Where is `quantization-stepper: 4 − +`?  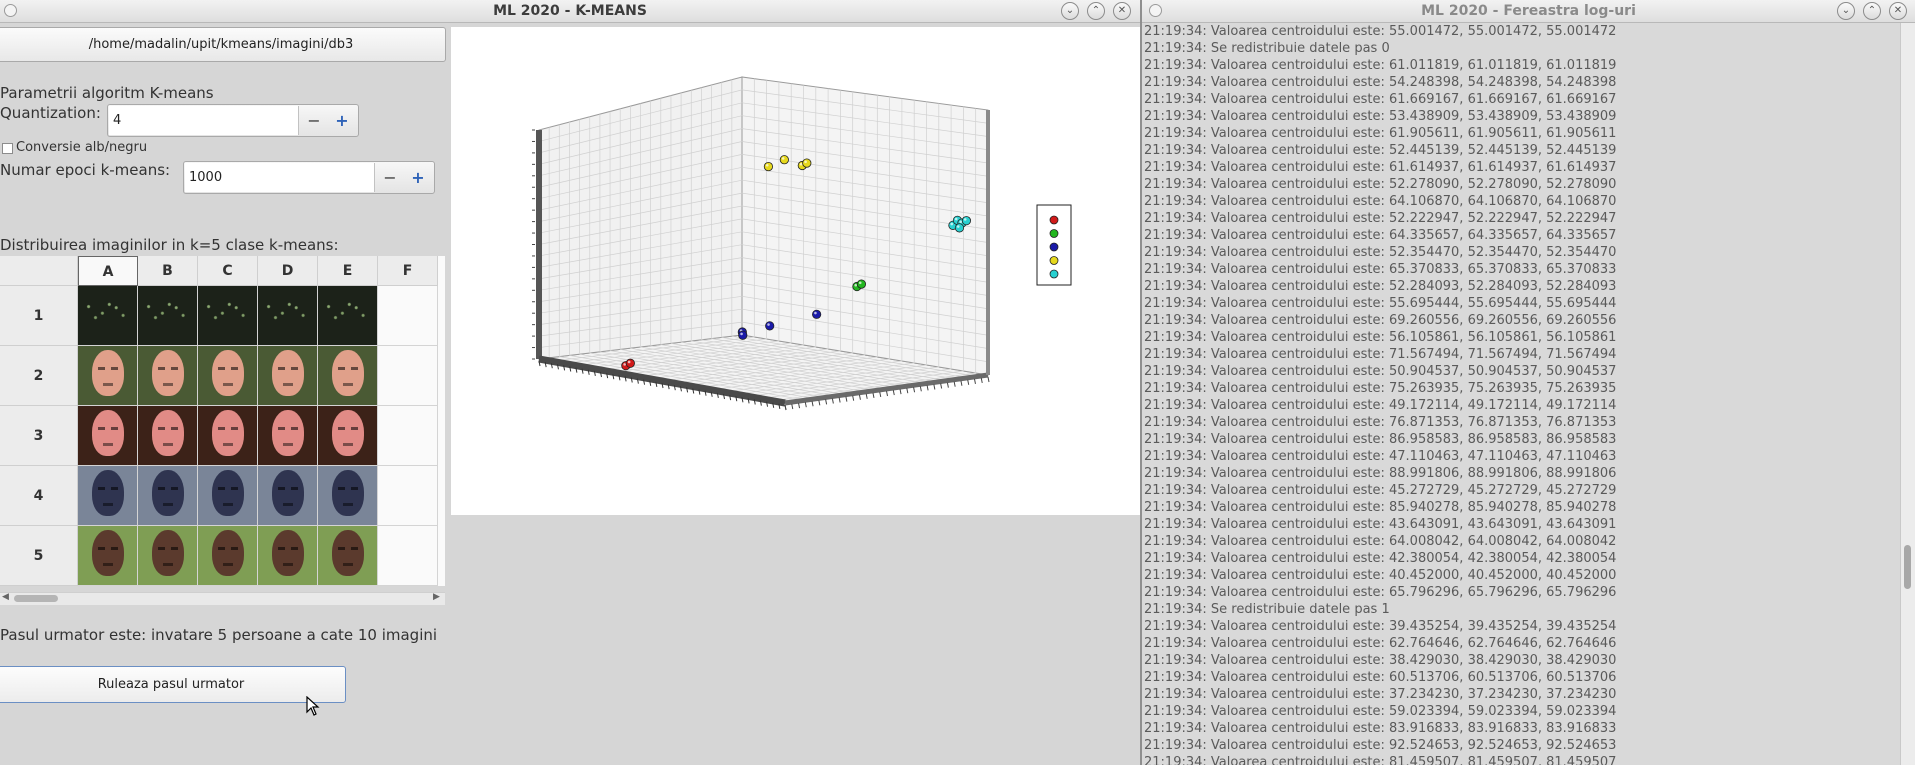
quantization-stepper: 4 − + is located at coordinates (233, 120).